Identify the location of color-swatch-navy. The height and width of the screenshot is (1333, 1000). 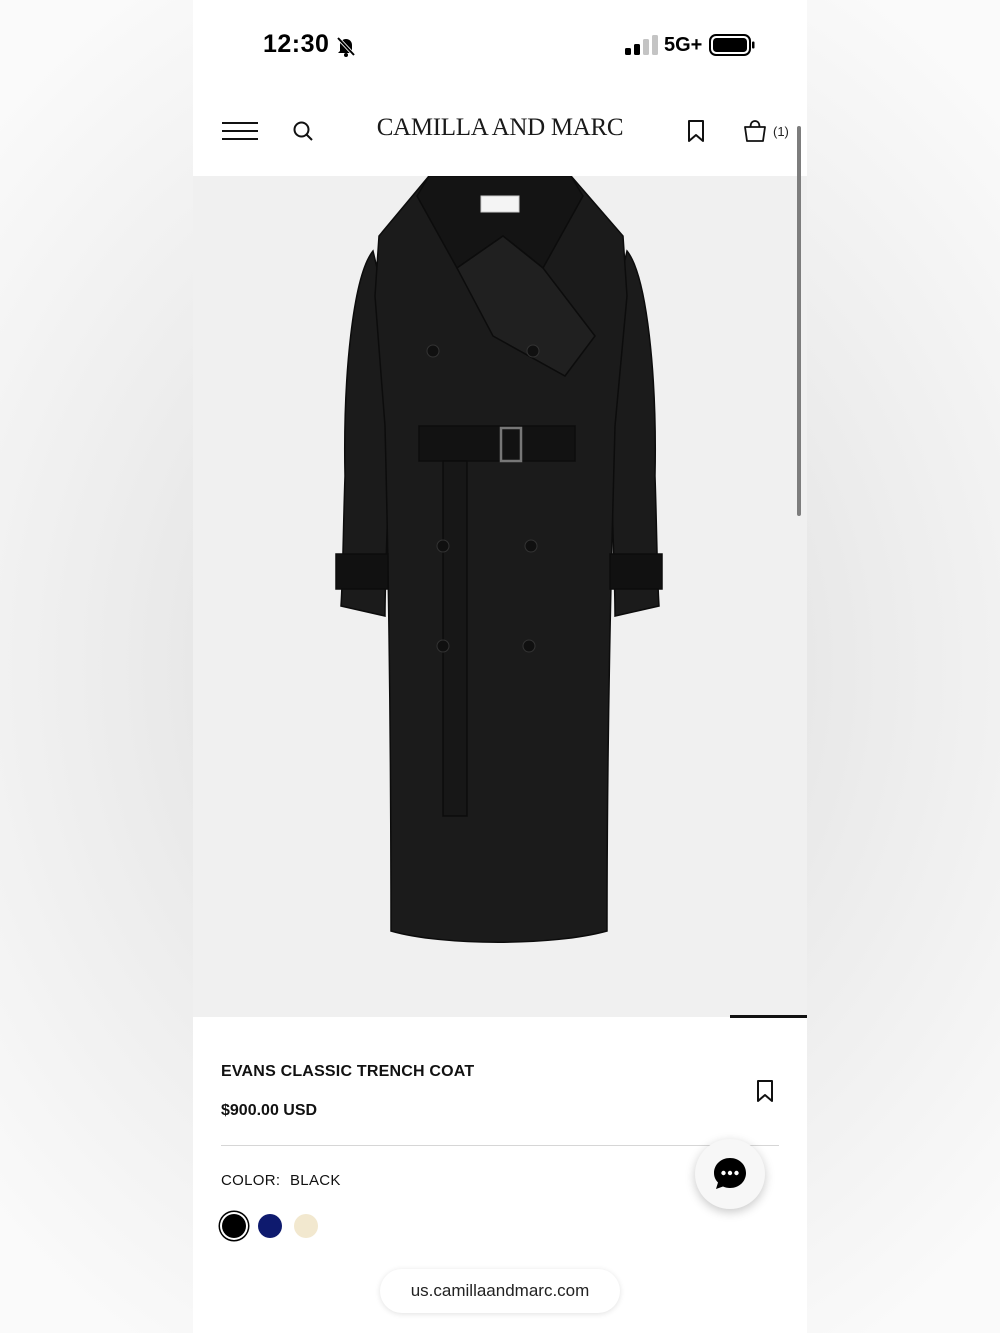
(270, 1226).